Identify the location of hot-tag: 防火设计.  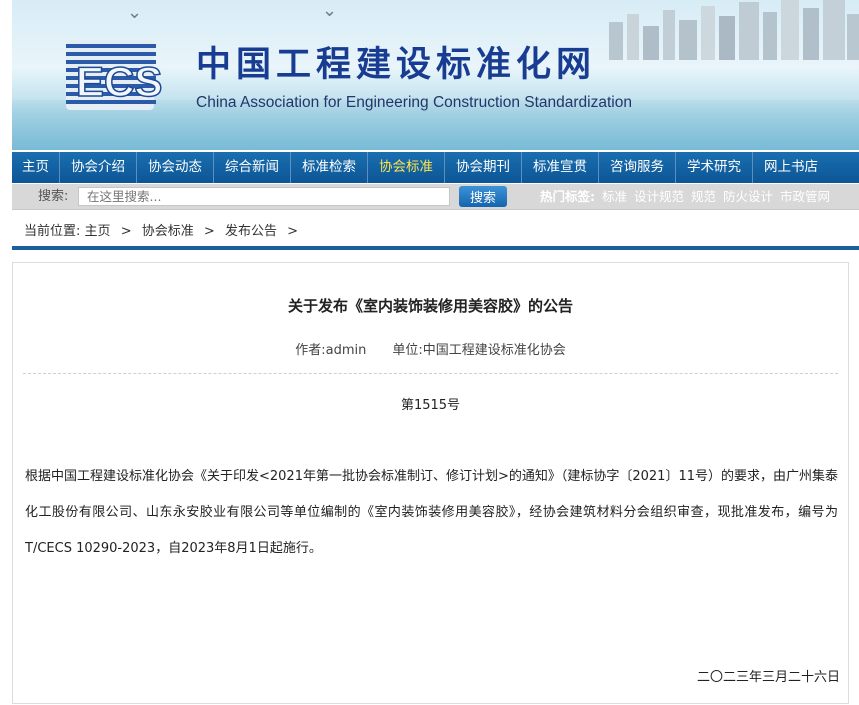
(748, 196).